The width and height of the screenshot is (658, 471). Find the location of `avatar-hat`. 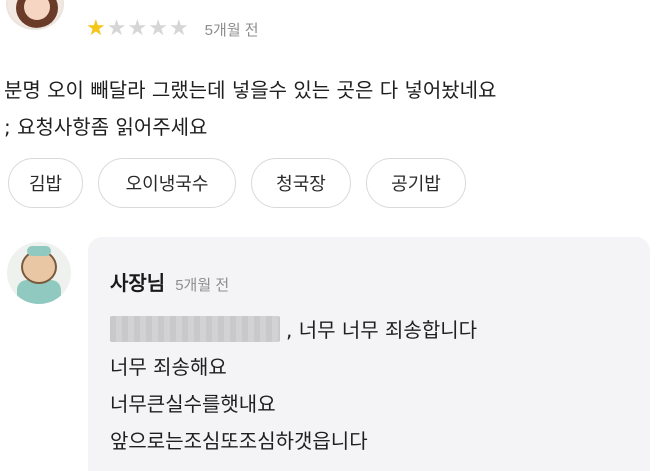

avatar-hat is located at coordinates (39, 251).